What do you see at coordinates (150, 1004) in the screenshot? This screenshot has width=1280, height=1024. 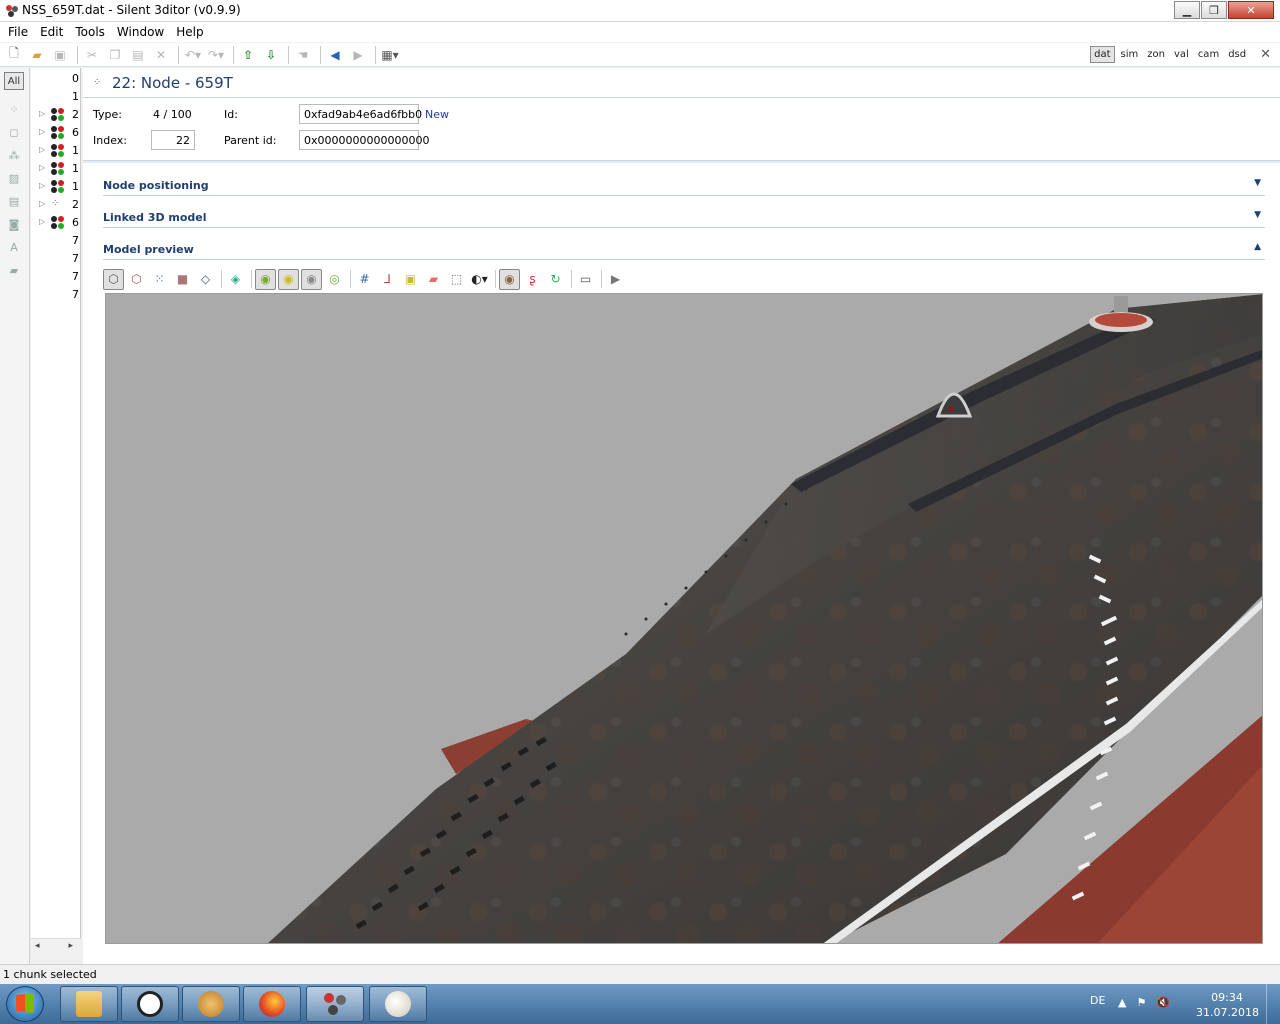 I see `taskbar-app-ld` at bounding box center [150, 1004].